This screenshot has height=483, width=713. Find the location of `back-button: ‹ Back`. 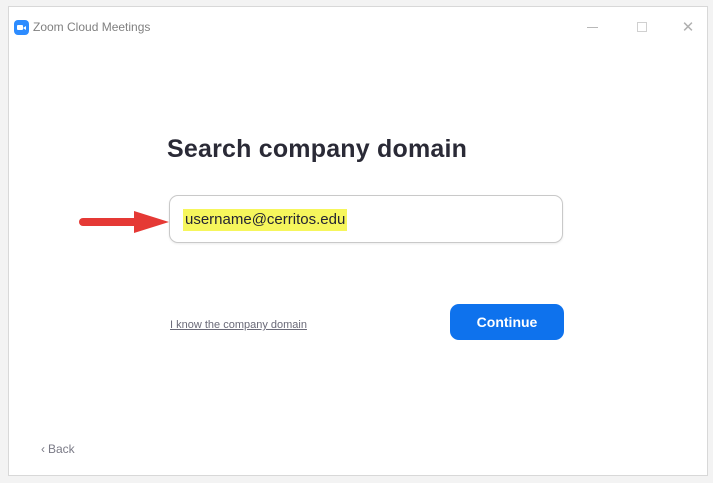

back-button: ‹ Back is located at coordinates (58, 449).